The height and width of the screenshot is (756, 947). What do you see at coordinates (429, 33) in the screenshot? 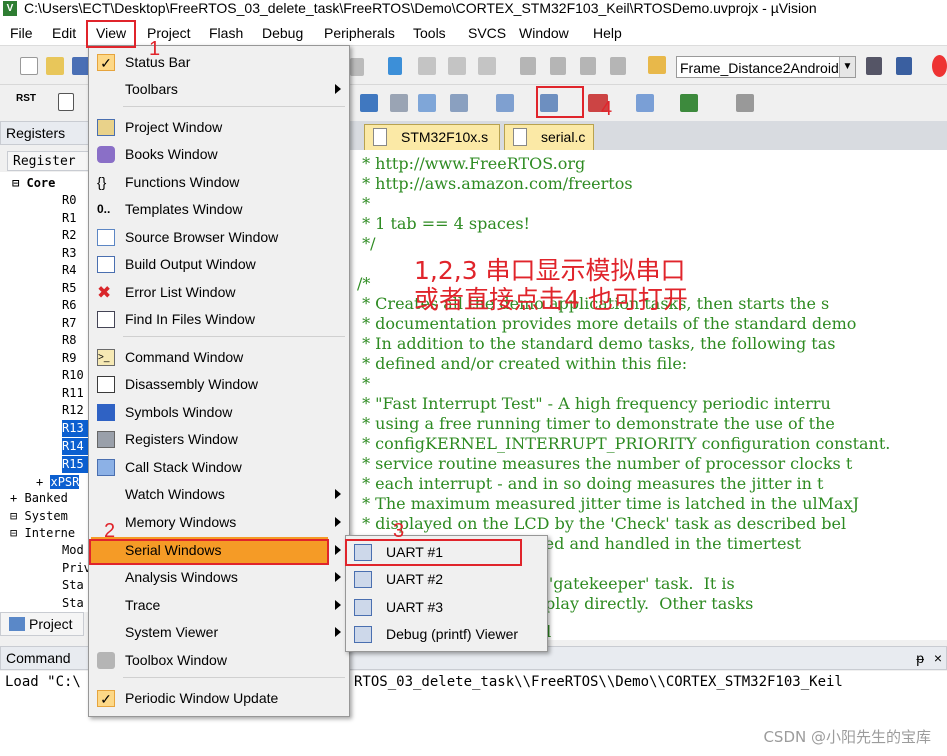
I see `menu-tools: Tools` at bounding box center [429, 33].